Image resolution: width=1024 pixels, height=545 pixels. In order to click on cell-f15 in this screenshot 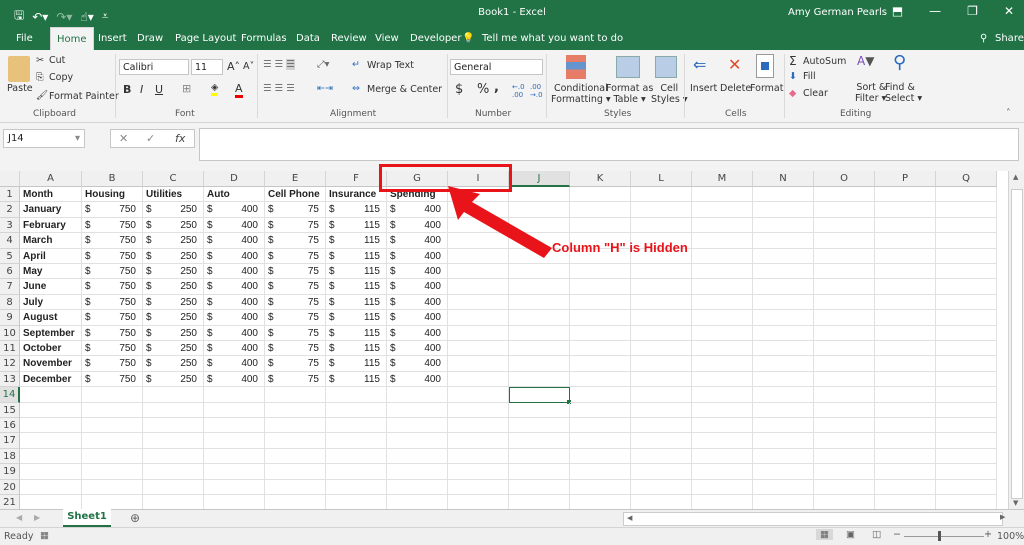, I will do `click(356, 410)`.